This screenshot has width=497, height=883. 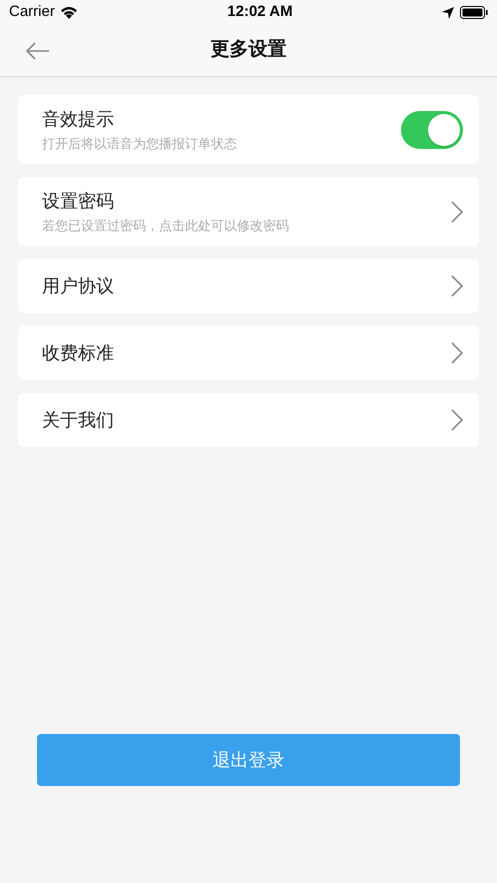 I want to click on back-arrow-icon, so click(x=37, y=51).